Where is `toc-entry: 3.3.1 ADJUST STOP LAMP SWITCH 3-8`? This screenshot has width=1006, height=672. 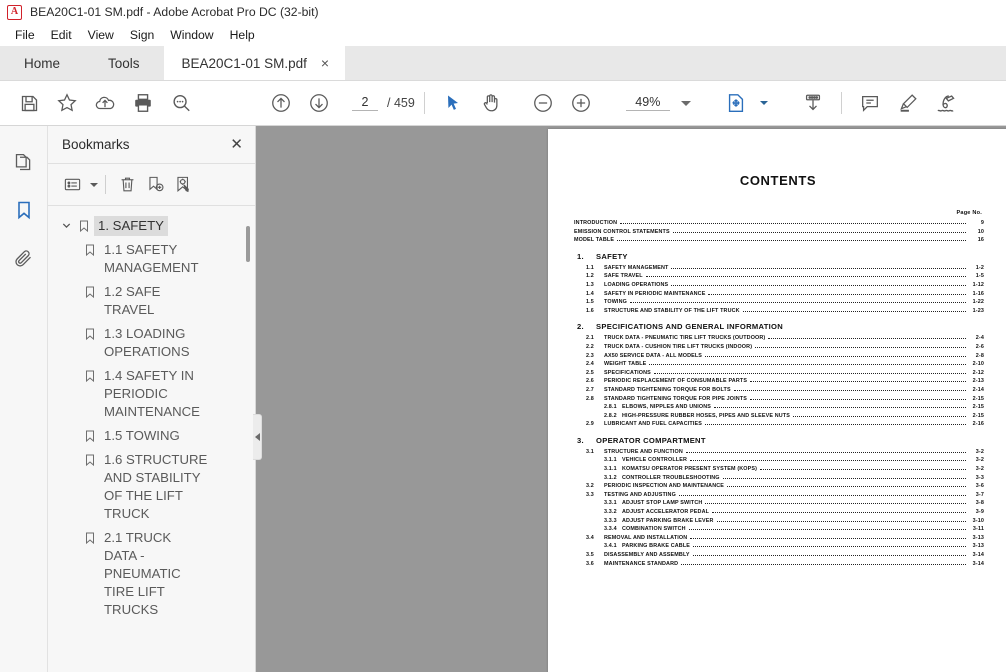 toc-entry: 3.3.1 ADJUST STOP LAMP SWITCH 3-8 is located at coordinates (778, 503).